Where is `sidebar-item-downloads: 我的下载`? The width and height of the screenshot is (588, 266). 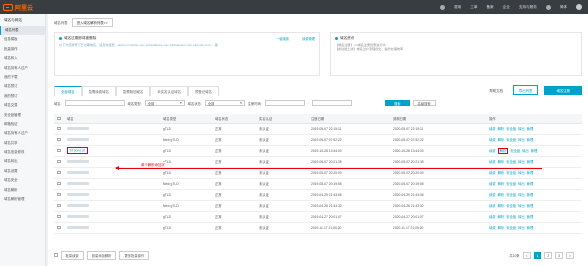 sidebar-item-downloads: 我的下载 is located at coordinates (22, 77).